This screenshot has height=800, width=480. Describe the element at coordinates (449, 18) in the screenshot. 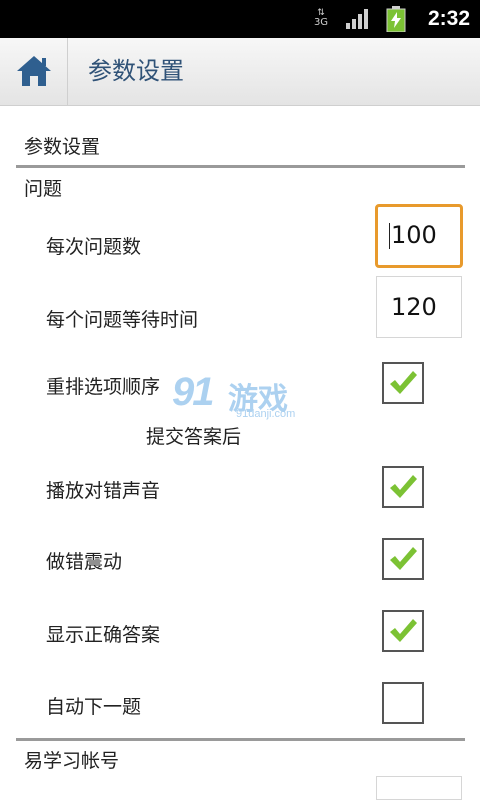

I see `clock: 2:32` at that location.